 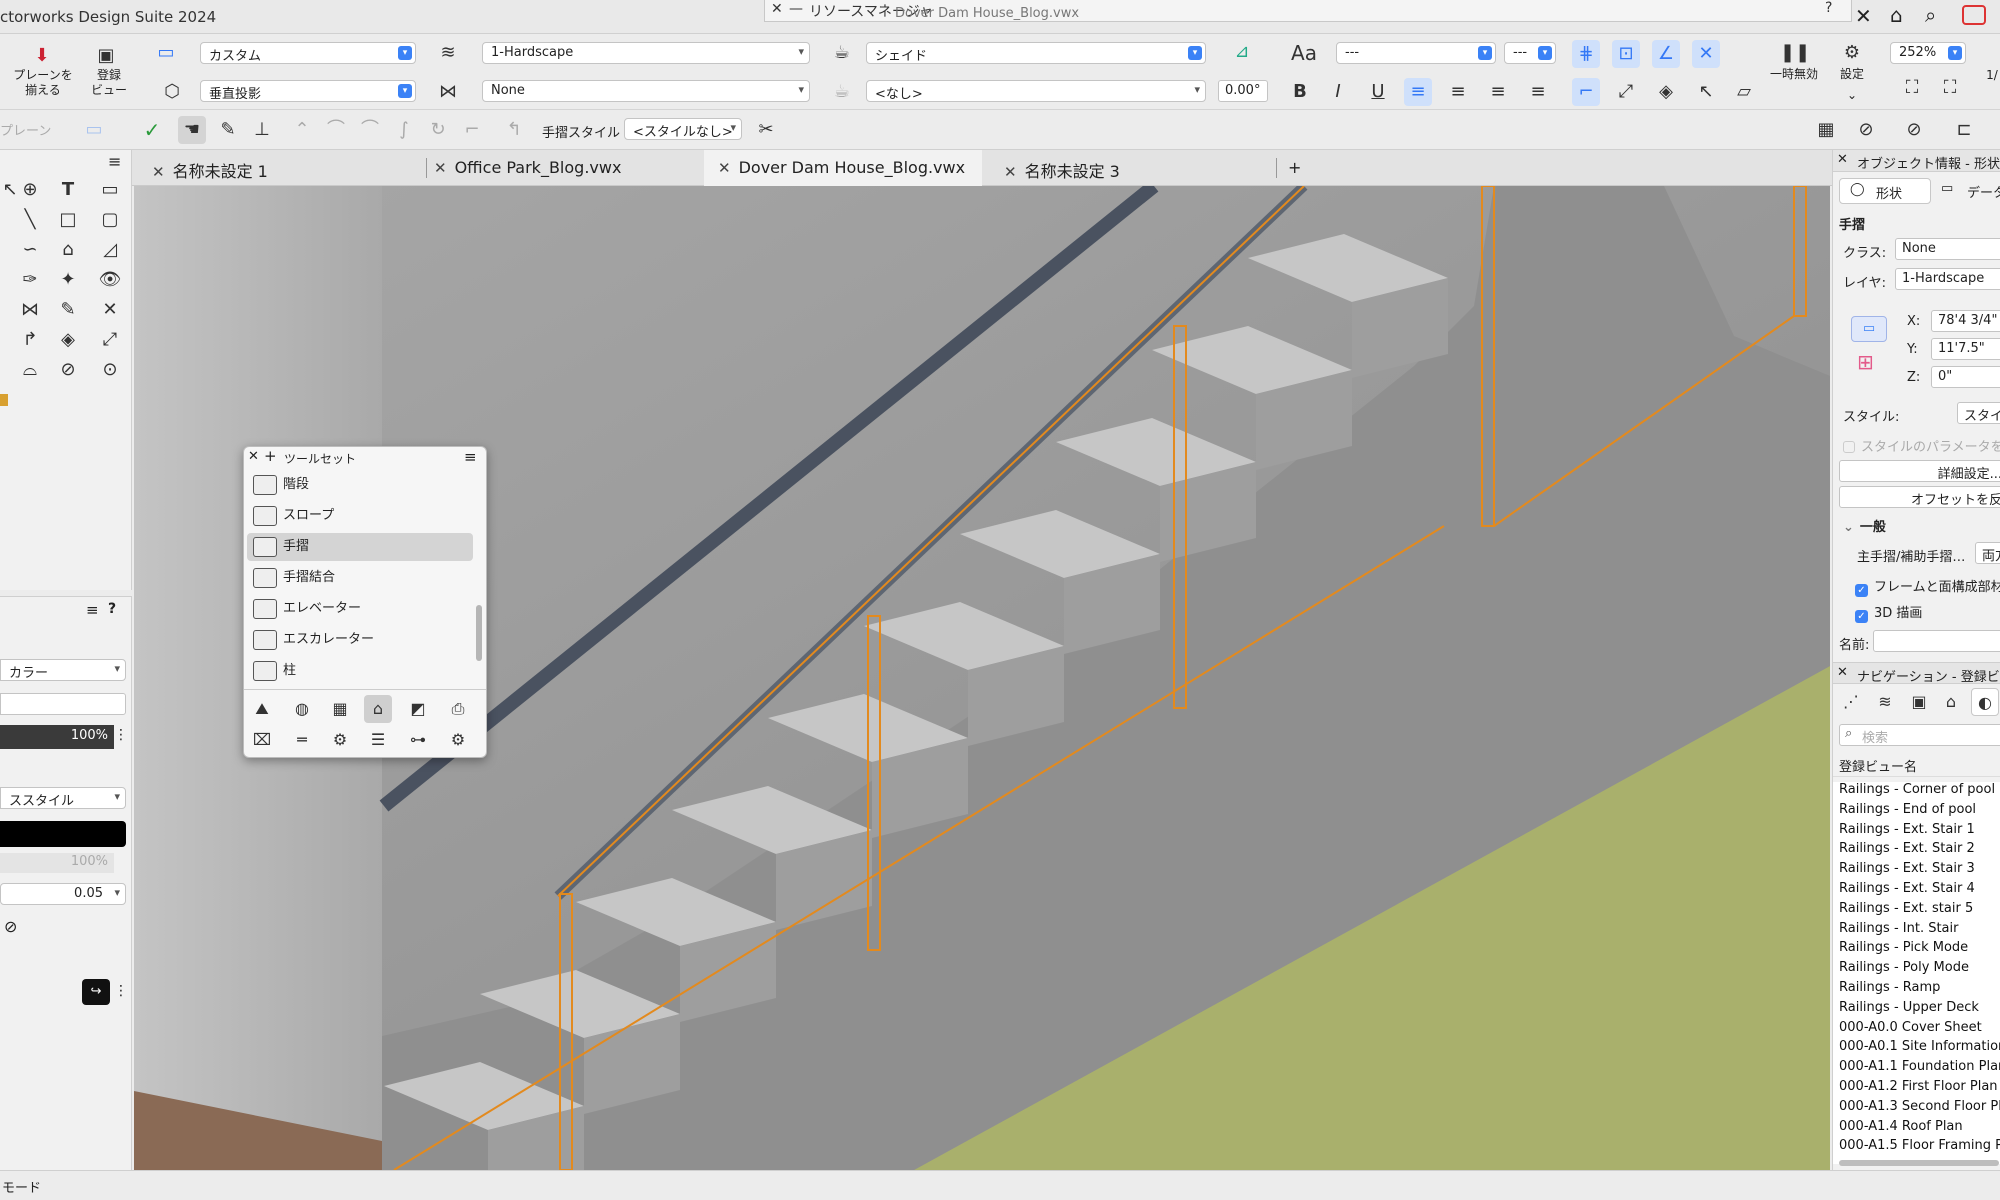 I want to click on saved-views-icon: ◐, so click(x=1985, y=702).